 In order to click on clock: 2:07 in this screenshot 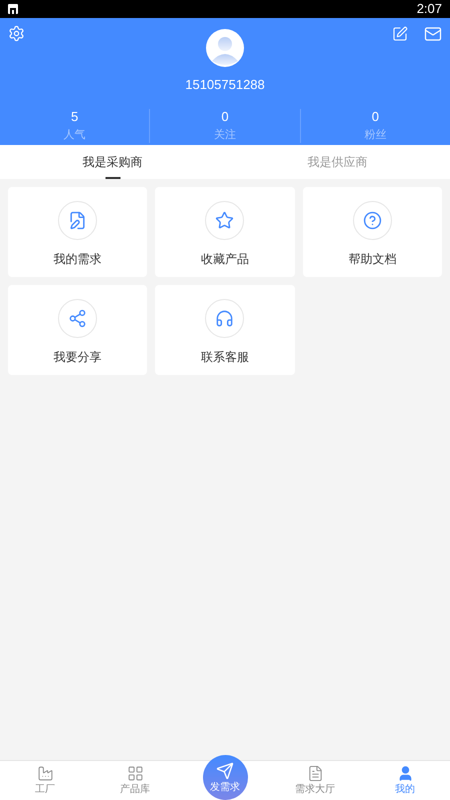, I will do `click(429, 9)`.